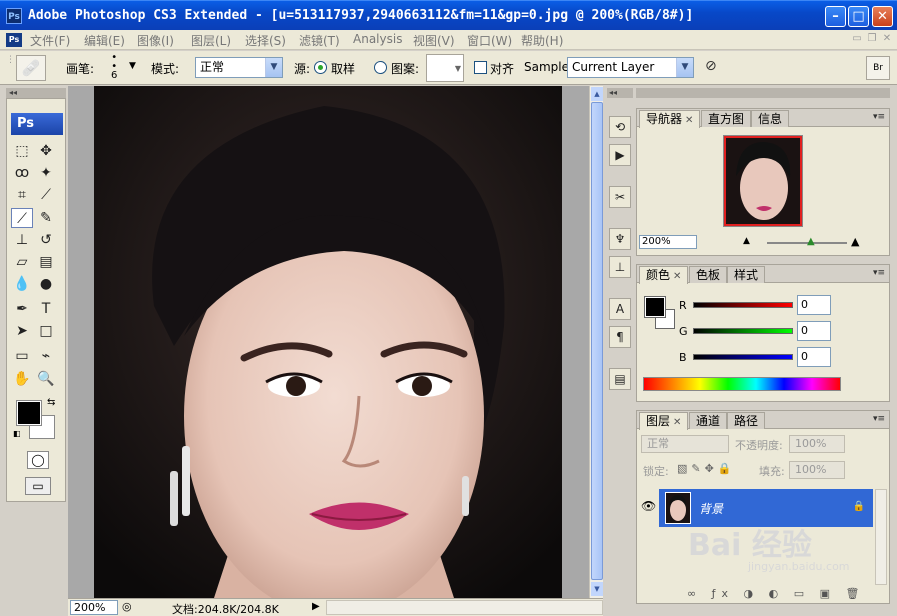 The width and height of the screenshot is (897, 616). What do you see at coordinates (743, 357) in the screenshot?
I see `b-slider` at bounding box center [743, 357].